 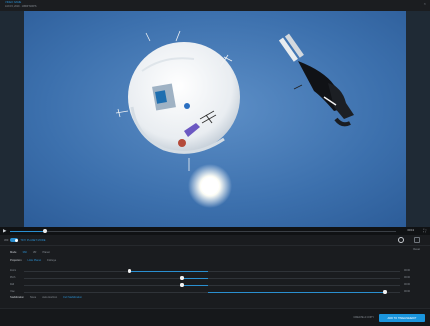 What do you see at coordinates (215, 240) in the screenshot?
I see `panel-header: 360 TINY PLANET MODE` at bounding box center [215, 240].